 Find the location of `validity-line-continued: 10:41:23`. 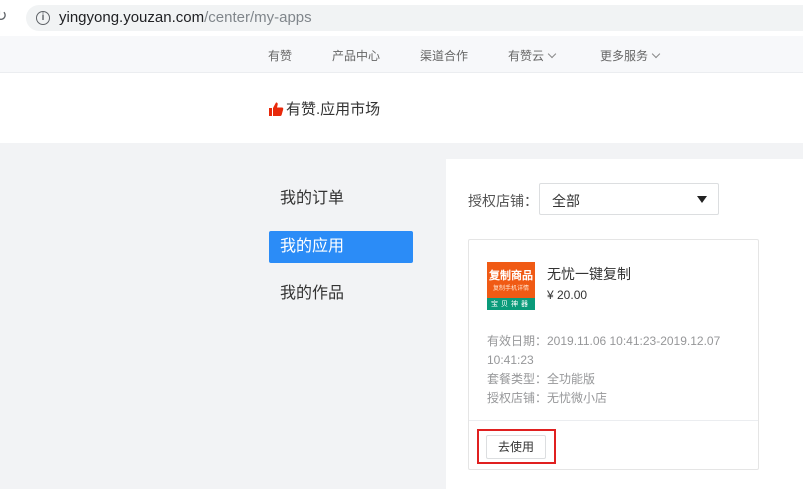

validity-line-continued: 10:41:23 is located at coordinates (510, 360).